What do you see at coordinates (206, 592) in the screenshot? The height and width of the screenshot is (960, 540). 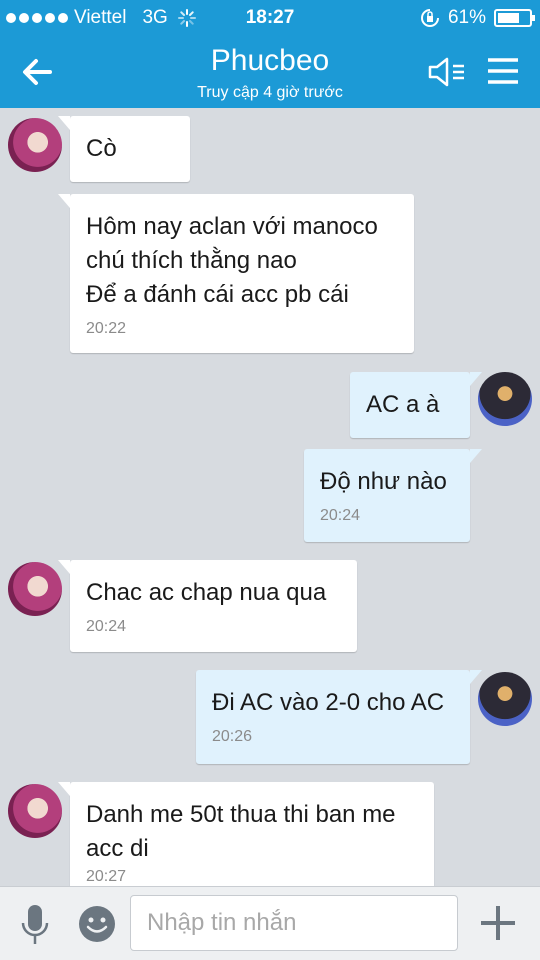 I see `message-text: Chac ac chap nua qua` at bounding box center [206, 592].